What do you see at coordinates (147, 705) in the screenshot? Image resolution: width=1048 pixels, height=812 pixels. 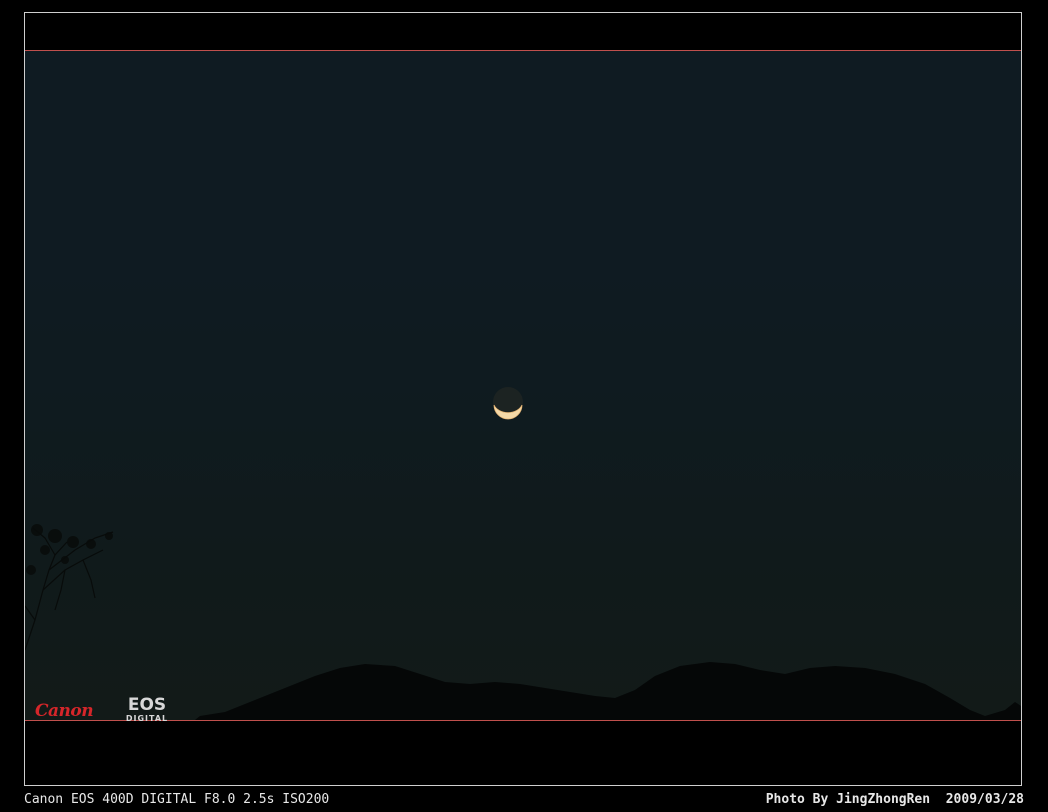 I see `eos-logo-text: EOS` at bounding box center [147, 705].